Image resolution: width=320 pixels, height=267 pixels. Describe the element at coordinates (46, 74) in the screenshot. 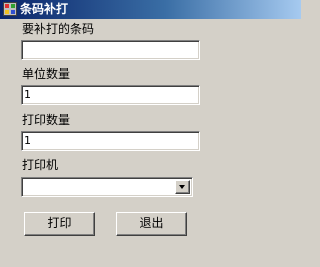

I see `unit-quantity-label: 单位数量` at that location.